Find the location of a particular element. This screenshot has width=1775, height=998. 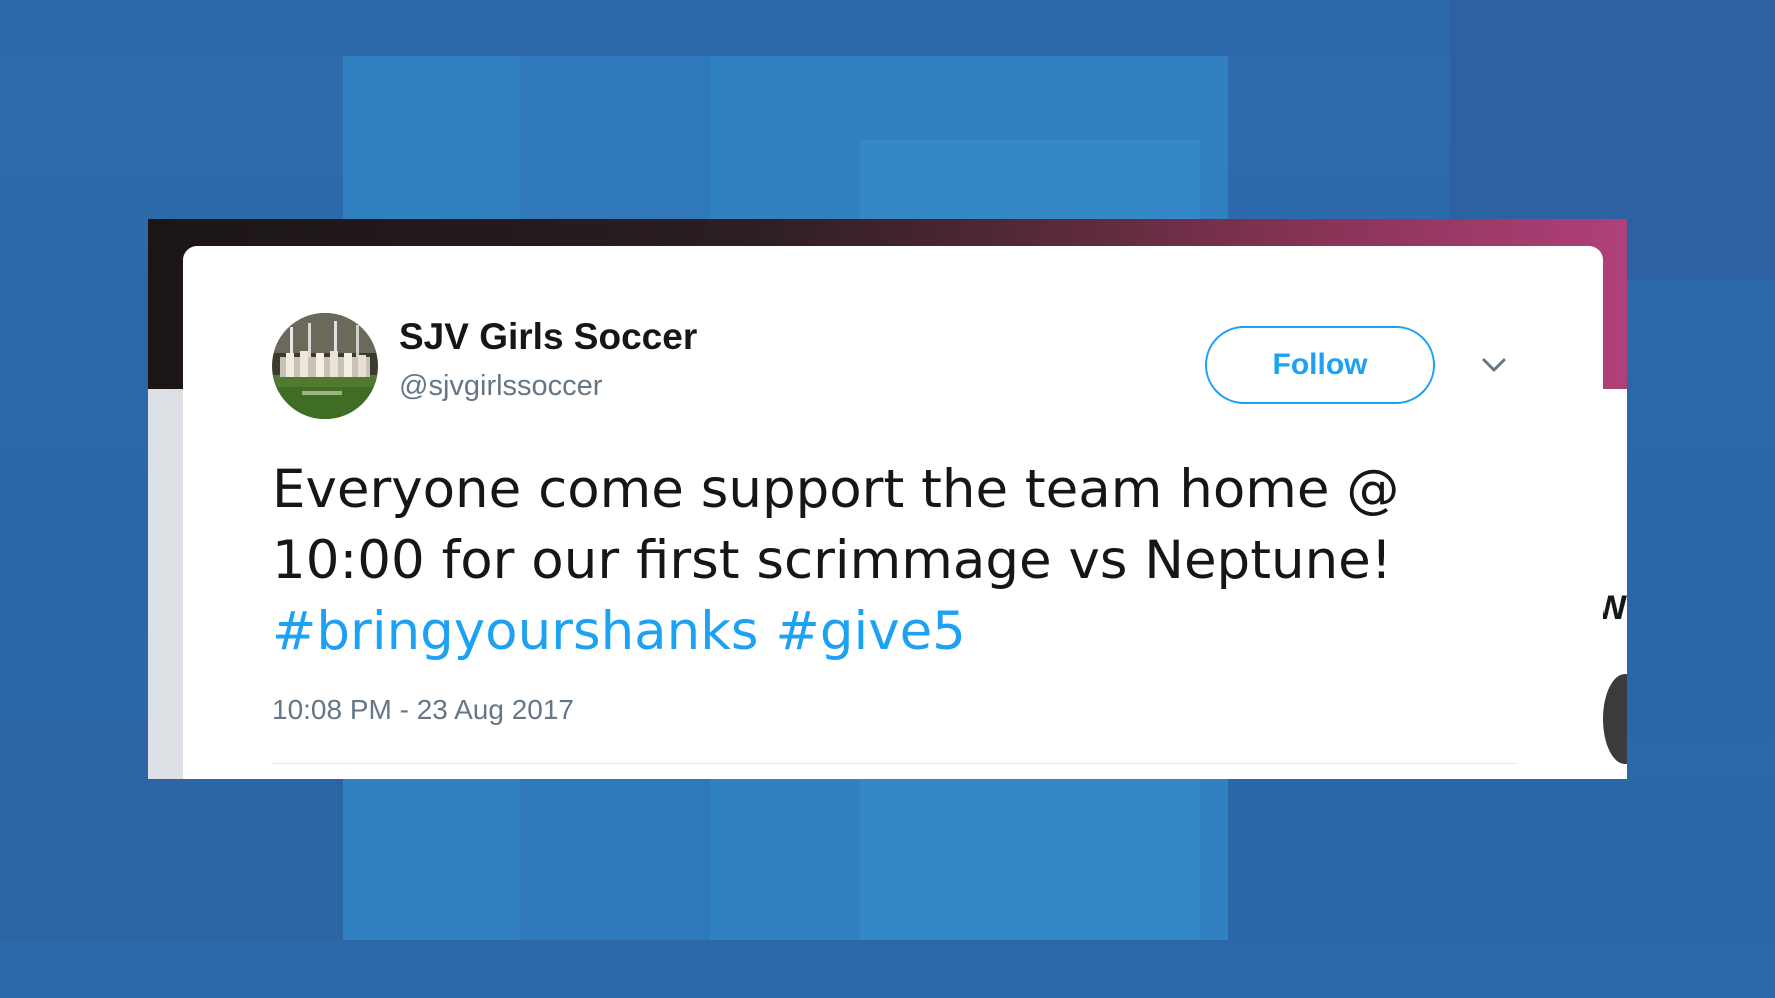

user-handle: @sjvgirlssoccer is located at coordinates (500, 386).